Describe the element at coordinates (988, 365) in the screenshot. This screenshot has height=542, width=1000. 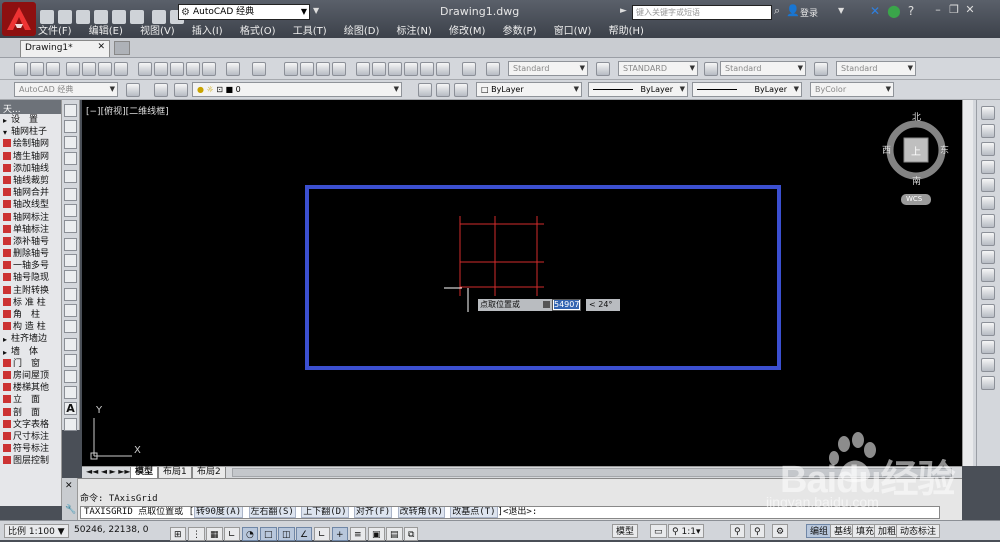
I see `fillet-icon` at that location.